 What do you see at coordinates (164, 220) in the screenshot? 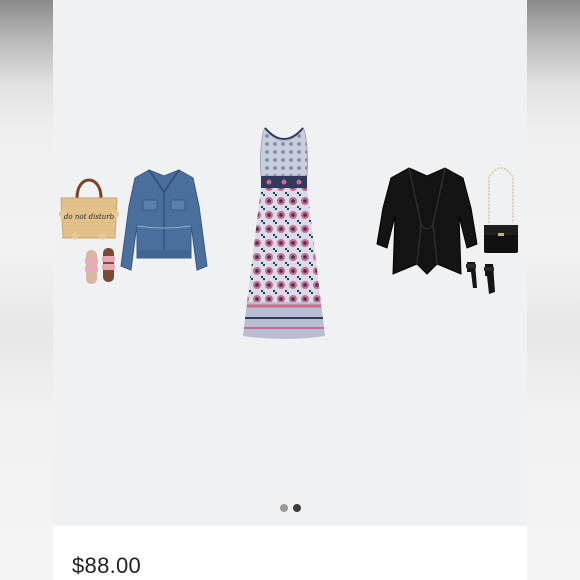
I see `denim-jacket-image` at bounding box center [164, 220].